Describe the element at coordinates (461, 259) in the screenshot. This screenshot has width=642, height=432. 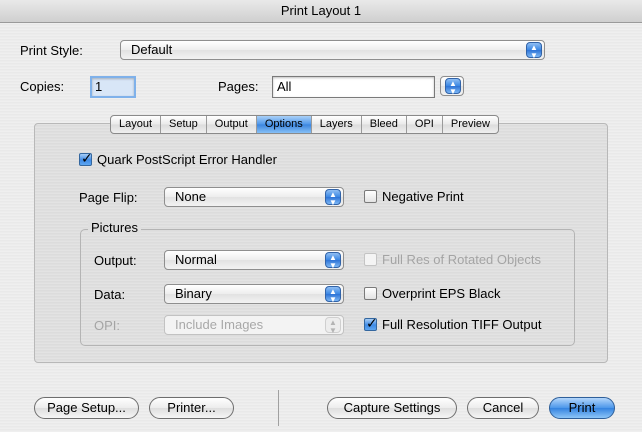
I see `full-res-rotated-label: Full Res of Rotated Objects` at that location.